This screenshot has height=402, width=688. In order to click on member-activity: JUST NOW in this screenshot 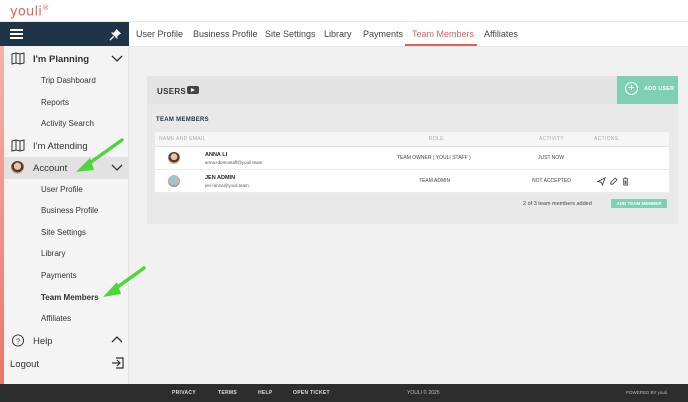, I will do `click(551, 158)`.